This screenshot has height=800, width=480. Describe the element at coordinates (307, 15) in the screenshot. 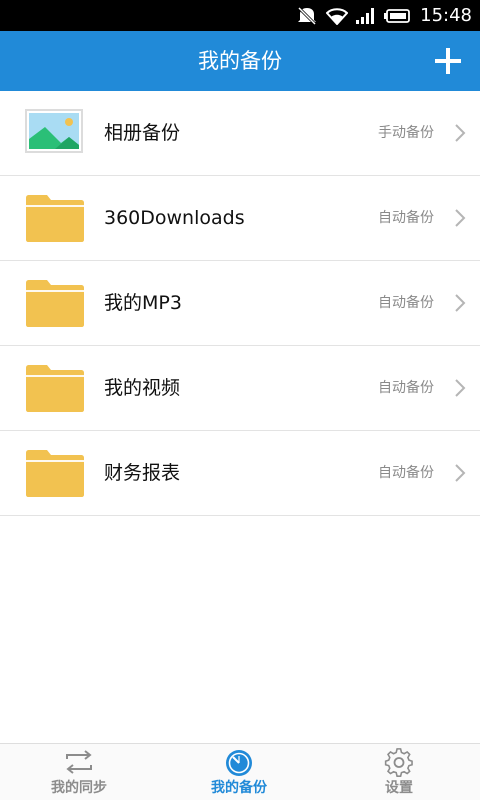

I see `mute-icon` at that location.